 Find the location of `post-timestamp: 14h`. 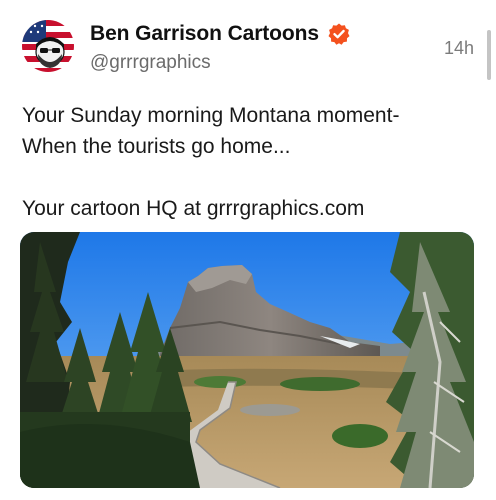

post-timestamp: 14h is located at coordinates (459, 48).